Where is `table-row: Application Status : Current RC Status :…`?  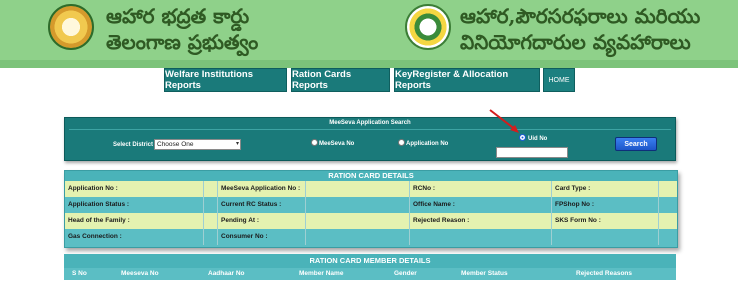
table-row: Application Status : Current RC Status :… is located at coordinates (371, 205).